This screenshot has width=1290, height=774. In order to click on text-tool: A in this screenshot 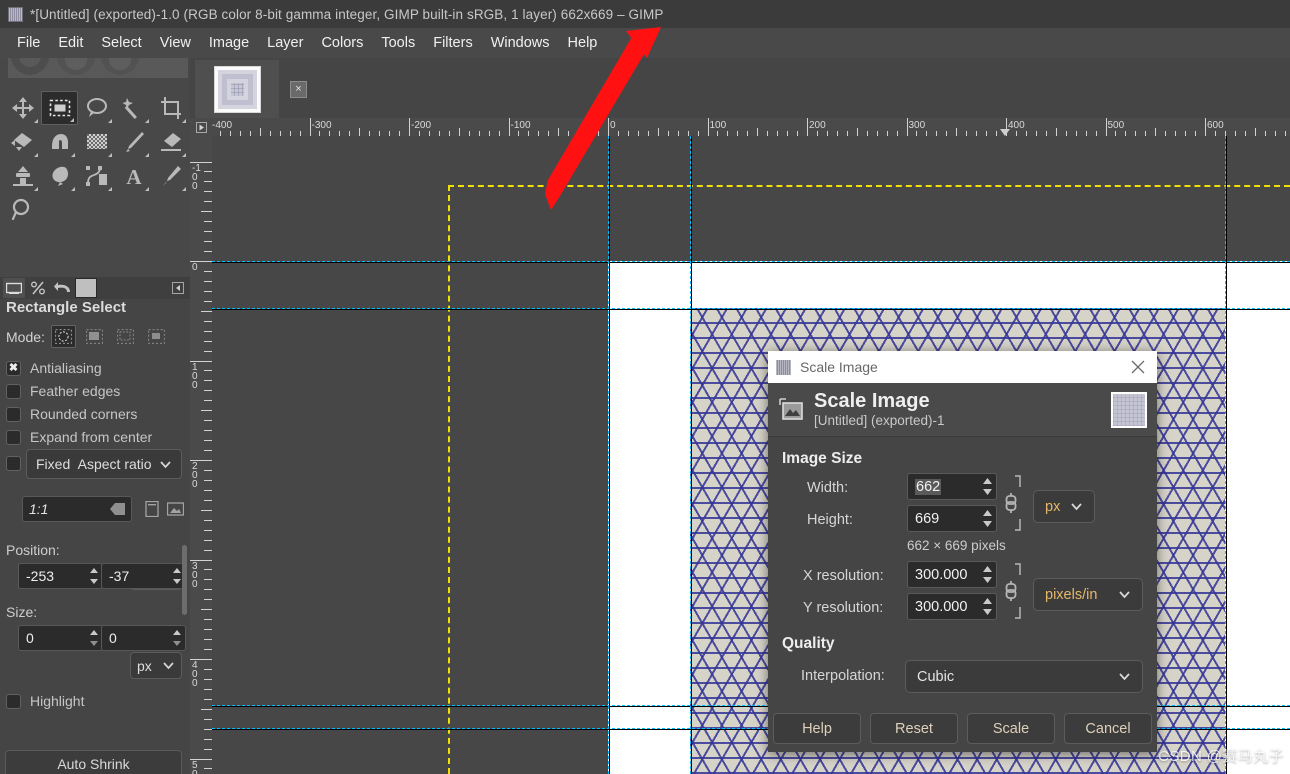, I will do `click(133, 176)`.